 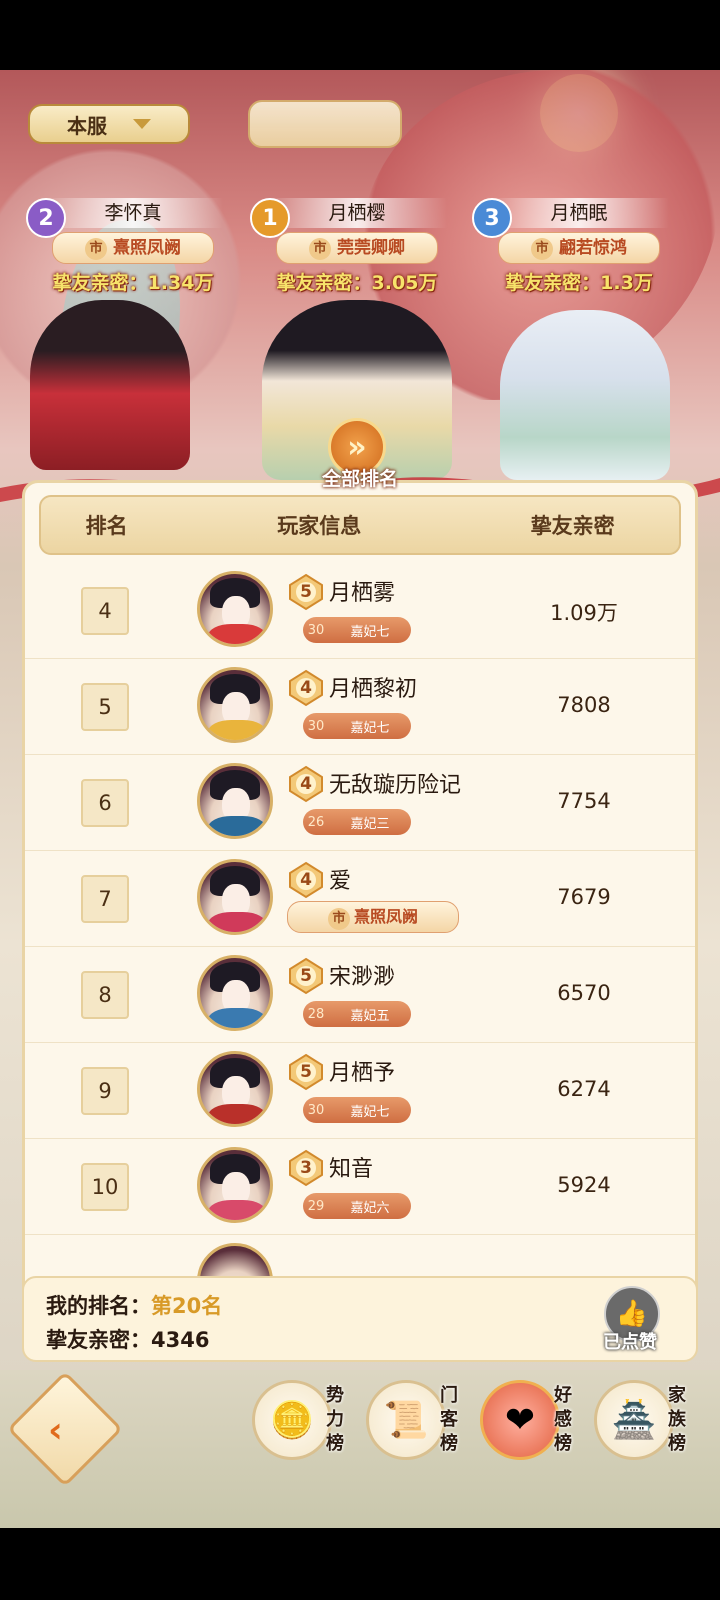 What do you see at coordinates (584, 801) in the screenshot?
I see `intimacy-score: 7754` at bounding box center [584, 801].